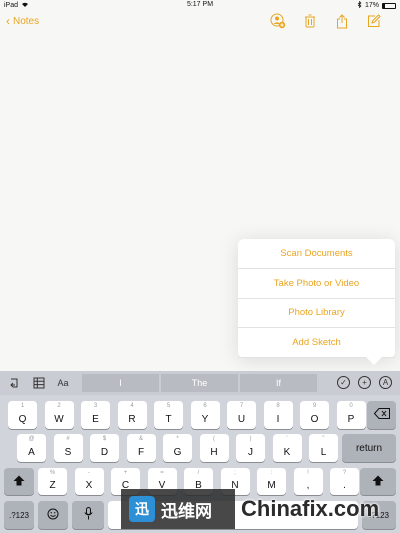  I want to click on key-primary-label: P, so click(351, 419).